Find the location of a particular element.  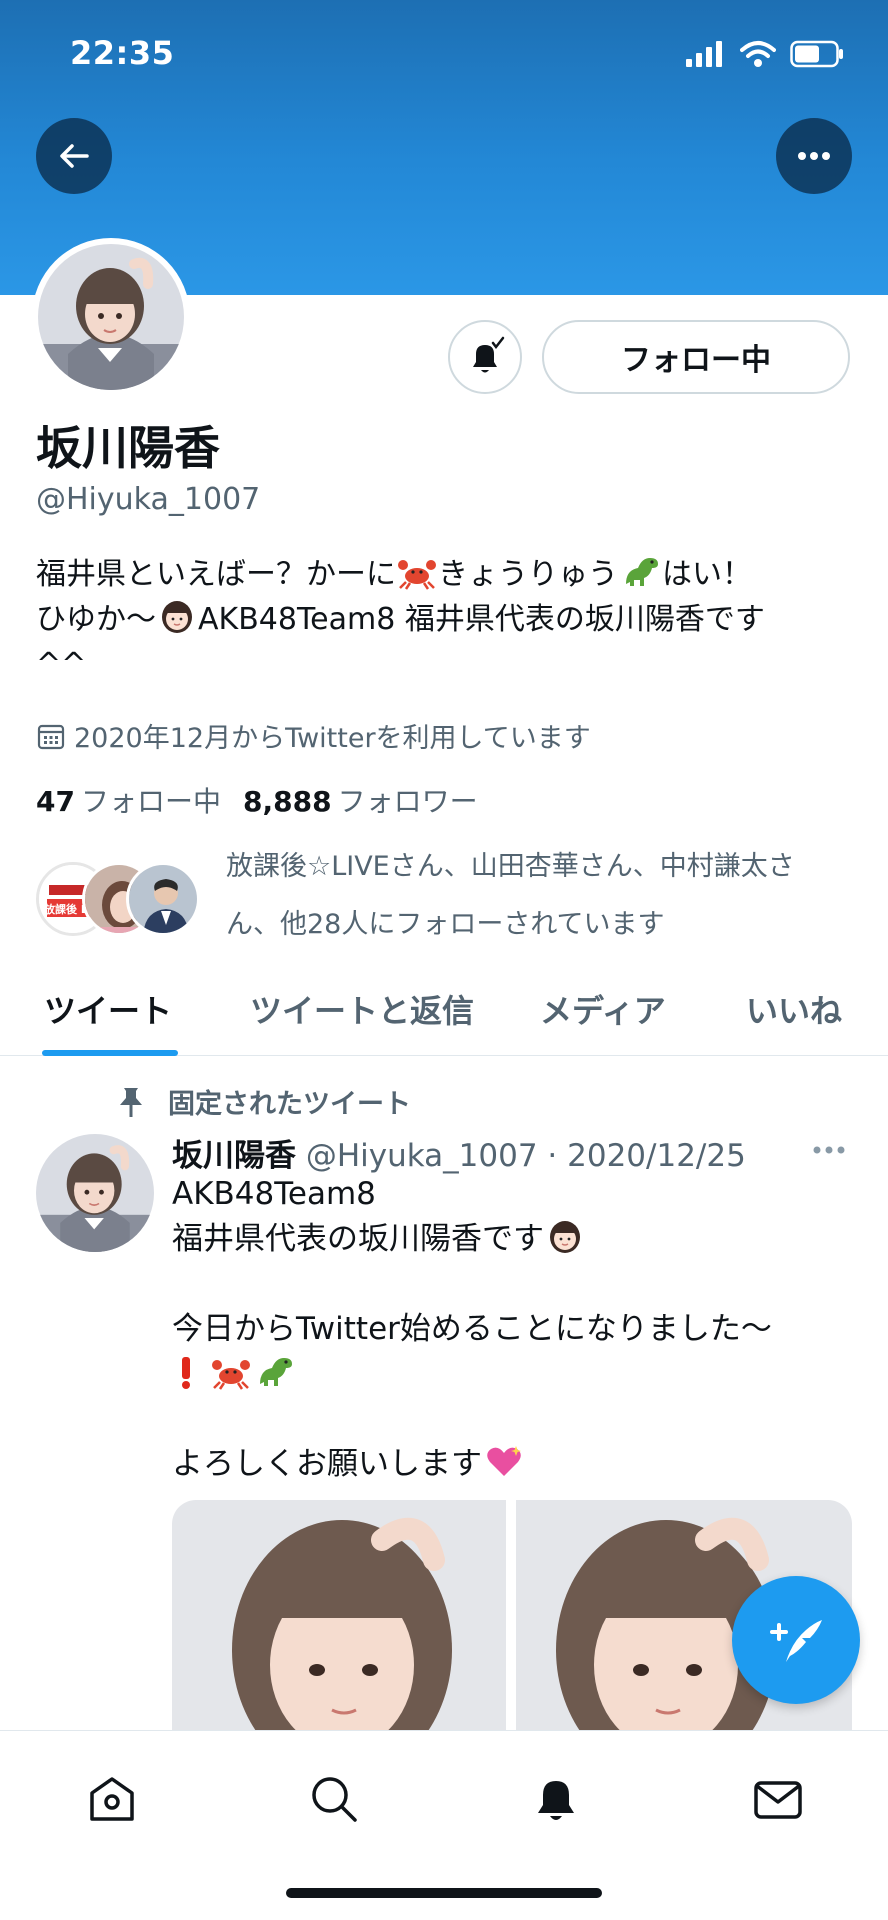

joined-date: 2020年12月からTwitterを利用しています is located at coordinates (313, 735).